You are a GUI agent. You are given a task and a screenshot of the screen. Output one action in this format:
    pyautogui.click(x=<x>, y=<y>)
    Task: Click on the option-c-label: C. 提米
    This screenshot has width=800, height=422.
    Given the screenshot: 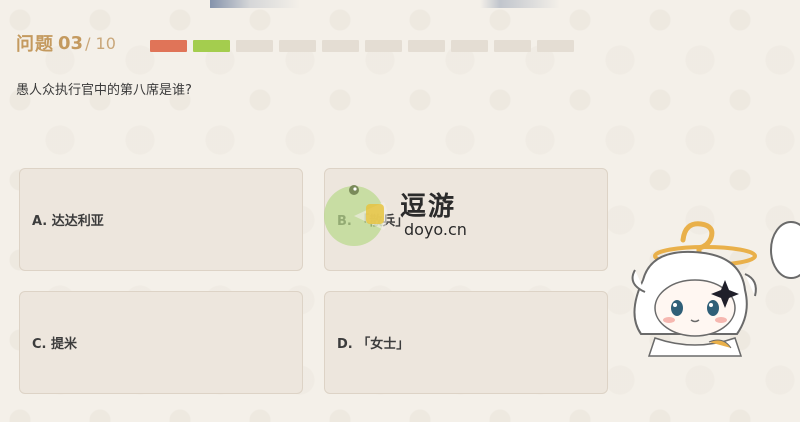 What is the action you would take?
    pyautogui.click(x=55, y=344)
    